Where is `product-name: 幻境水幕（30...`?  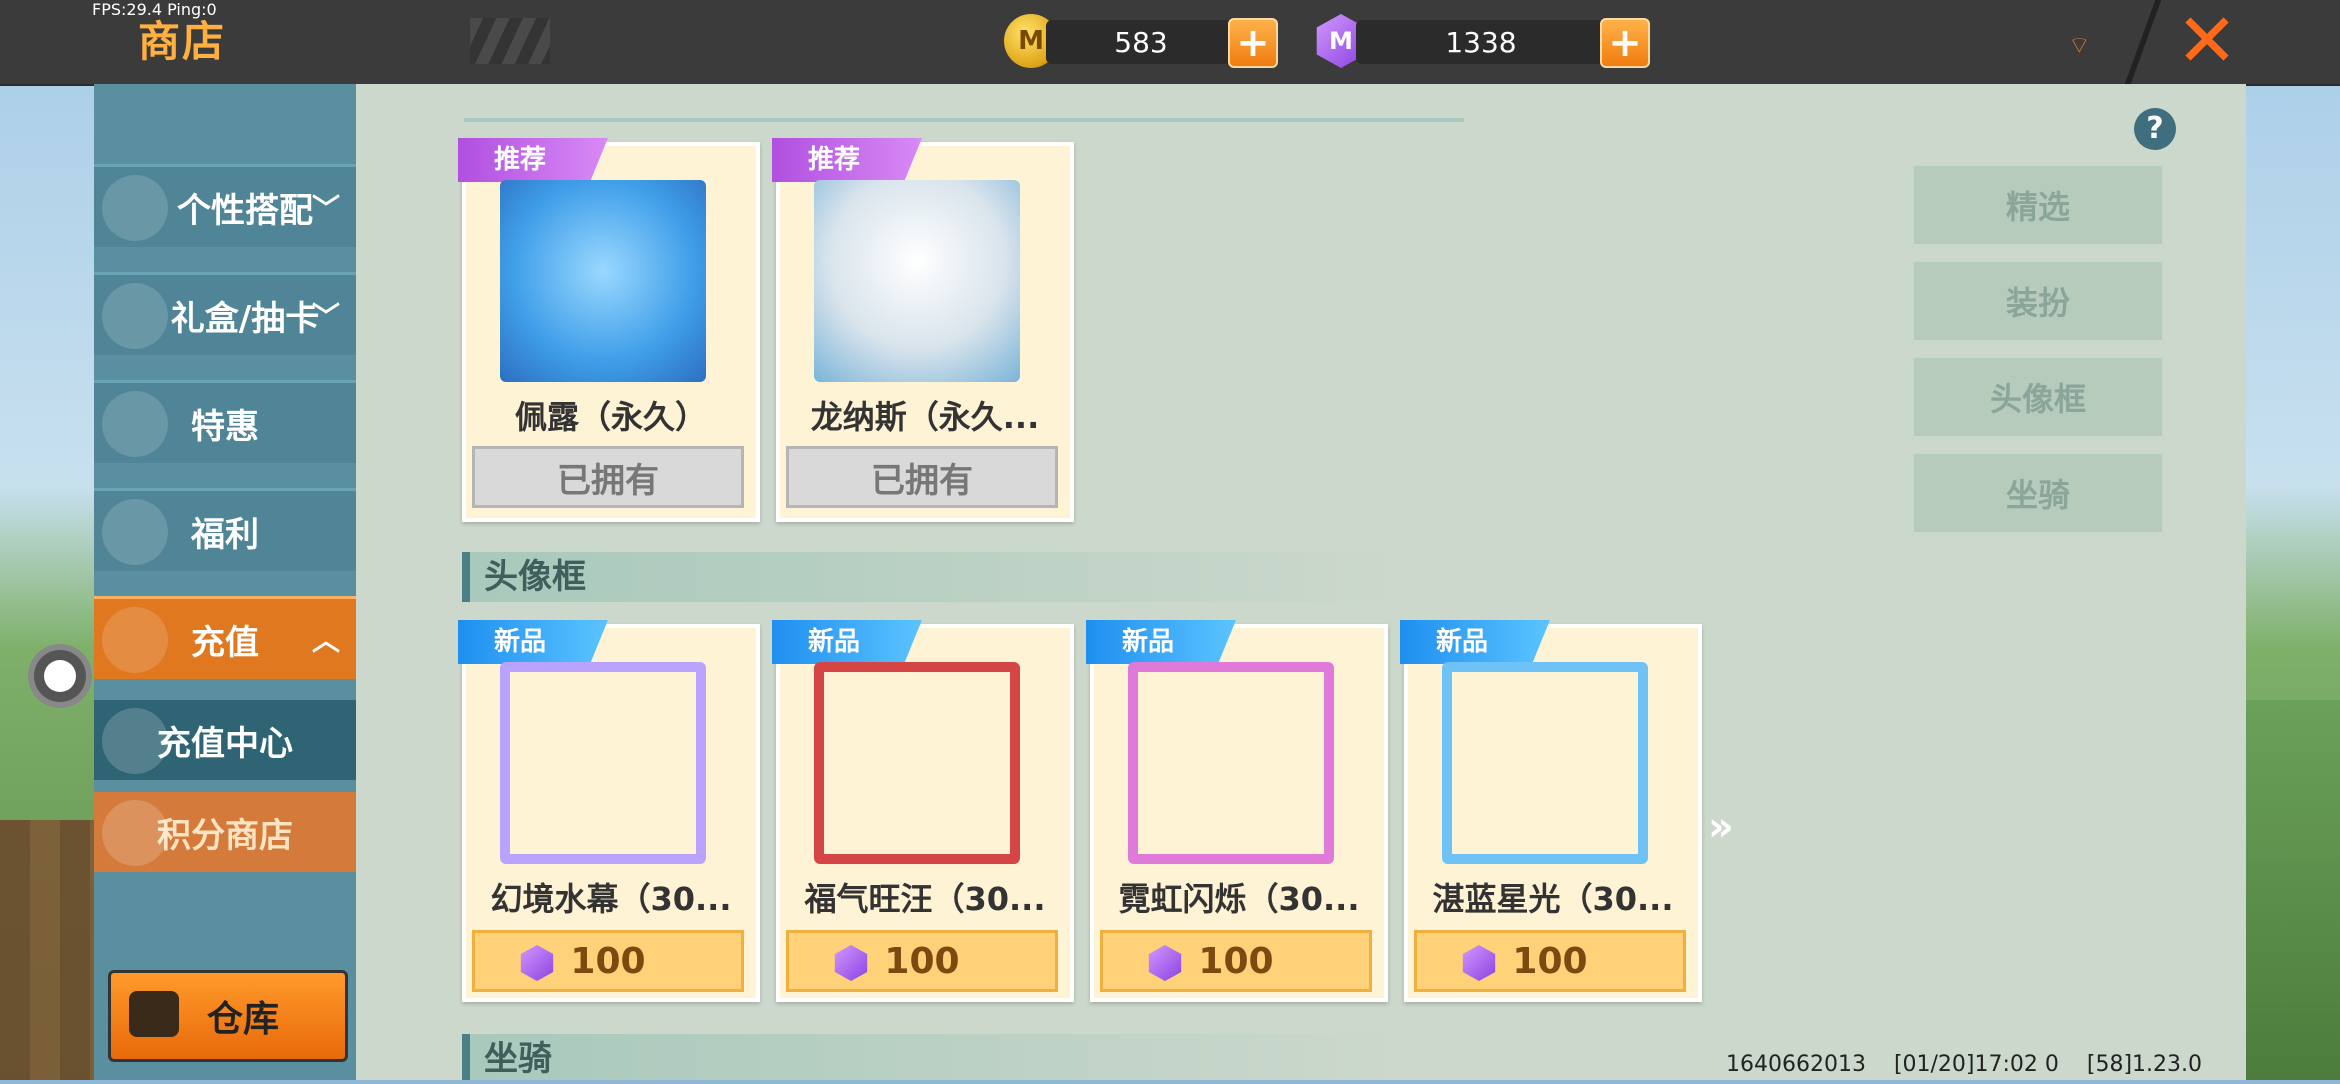
product-name: 幻境水幕（30... is located at coordinates (611, 899).